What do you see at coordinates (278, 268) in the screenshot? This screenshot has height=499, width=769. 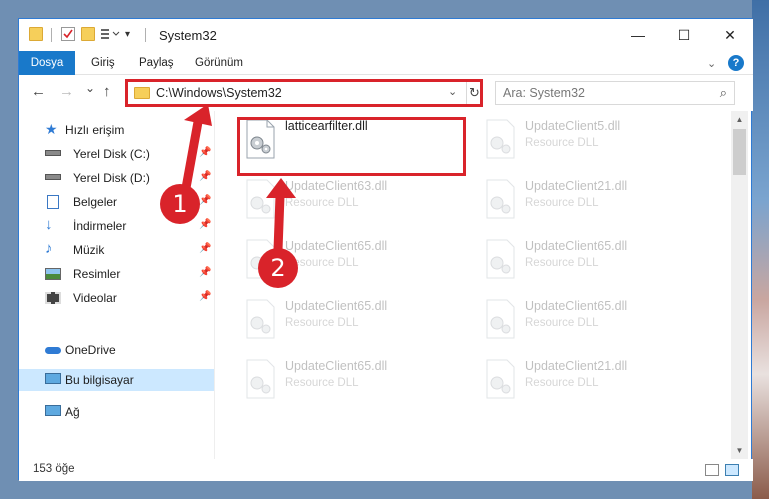 I see `step-2-badge: 2` at bounding box center [278, 268].